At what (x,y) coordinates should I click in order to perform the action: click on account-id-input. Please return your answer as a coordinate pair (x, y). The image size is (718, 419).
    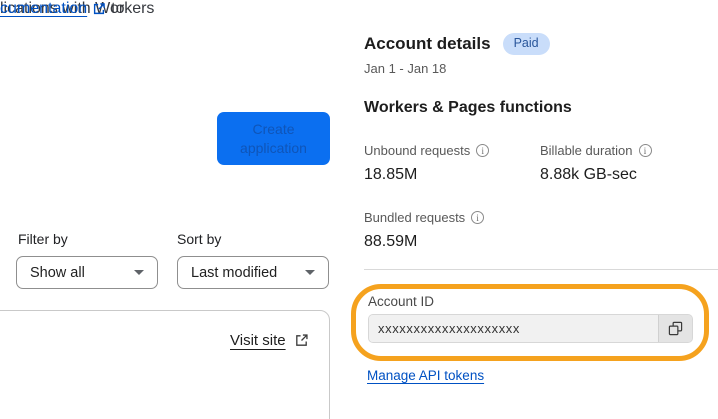
    Looking at the image, I should click on (513, 328).